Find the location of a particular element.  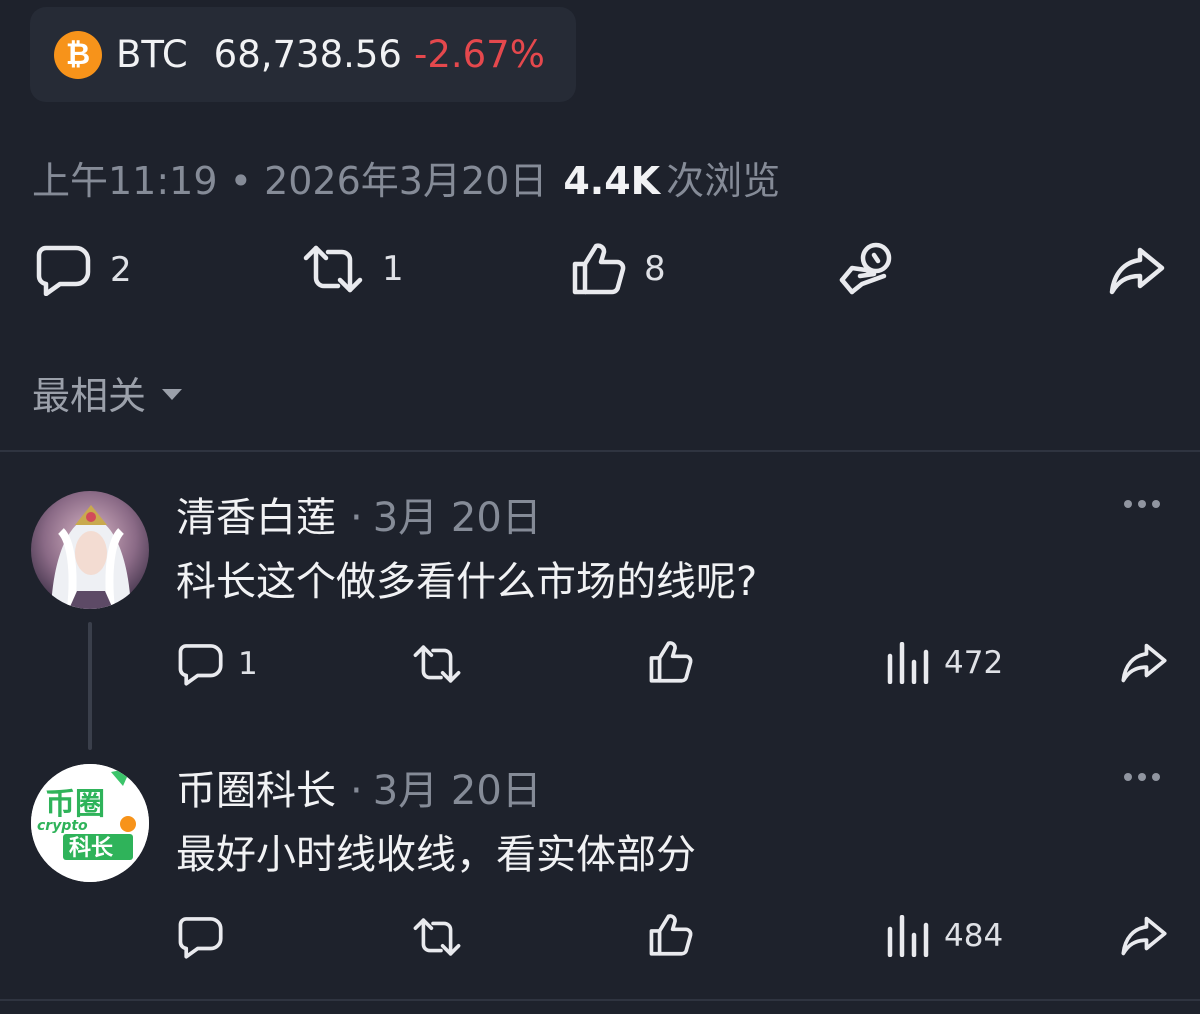

view-count: 4.4K is located at coordinates (612, 181).